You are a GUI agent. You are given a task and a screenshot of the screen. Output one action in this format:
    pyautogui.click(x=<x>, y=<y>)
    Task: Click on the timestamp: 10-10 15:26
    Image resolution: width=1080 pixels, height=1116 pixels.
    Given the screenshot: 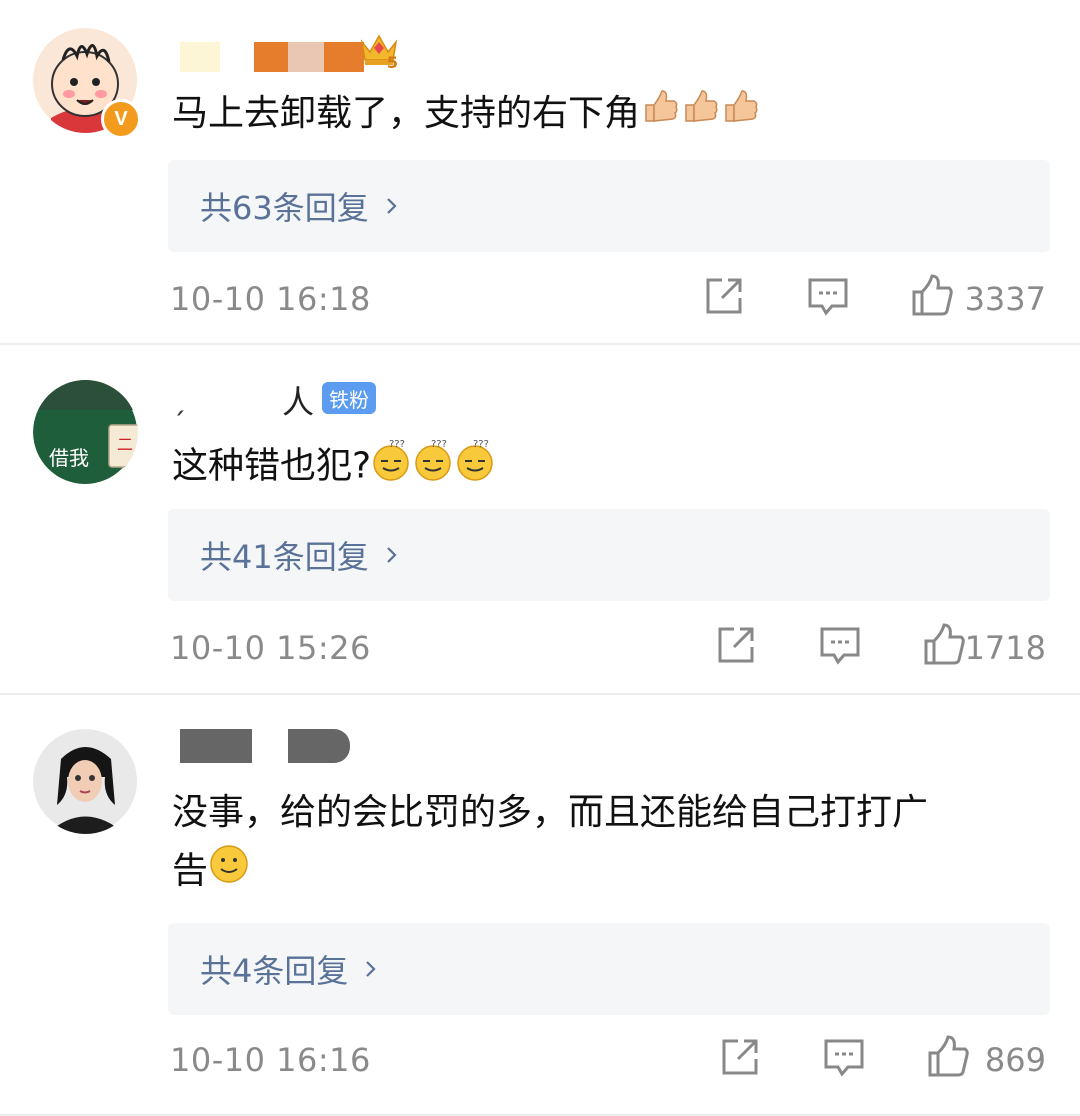 What is the action you would take?
    pyautogui.click(x=270, y=648)
    